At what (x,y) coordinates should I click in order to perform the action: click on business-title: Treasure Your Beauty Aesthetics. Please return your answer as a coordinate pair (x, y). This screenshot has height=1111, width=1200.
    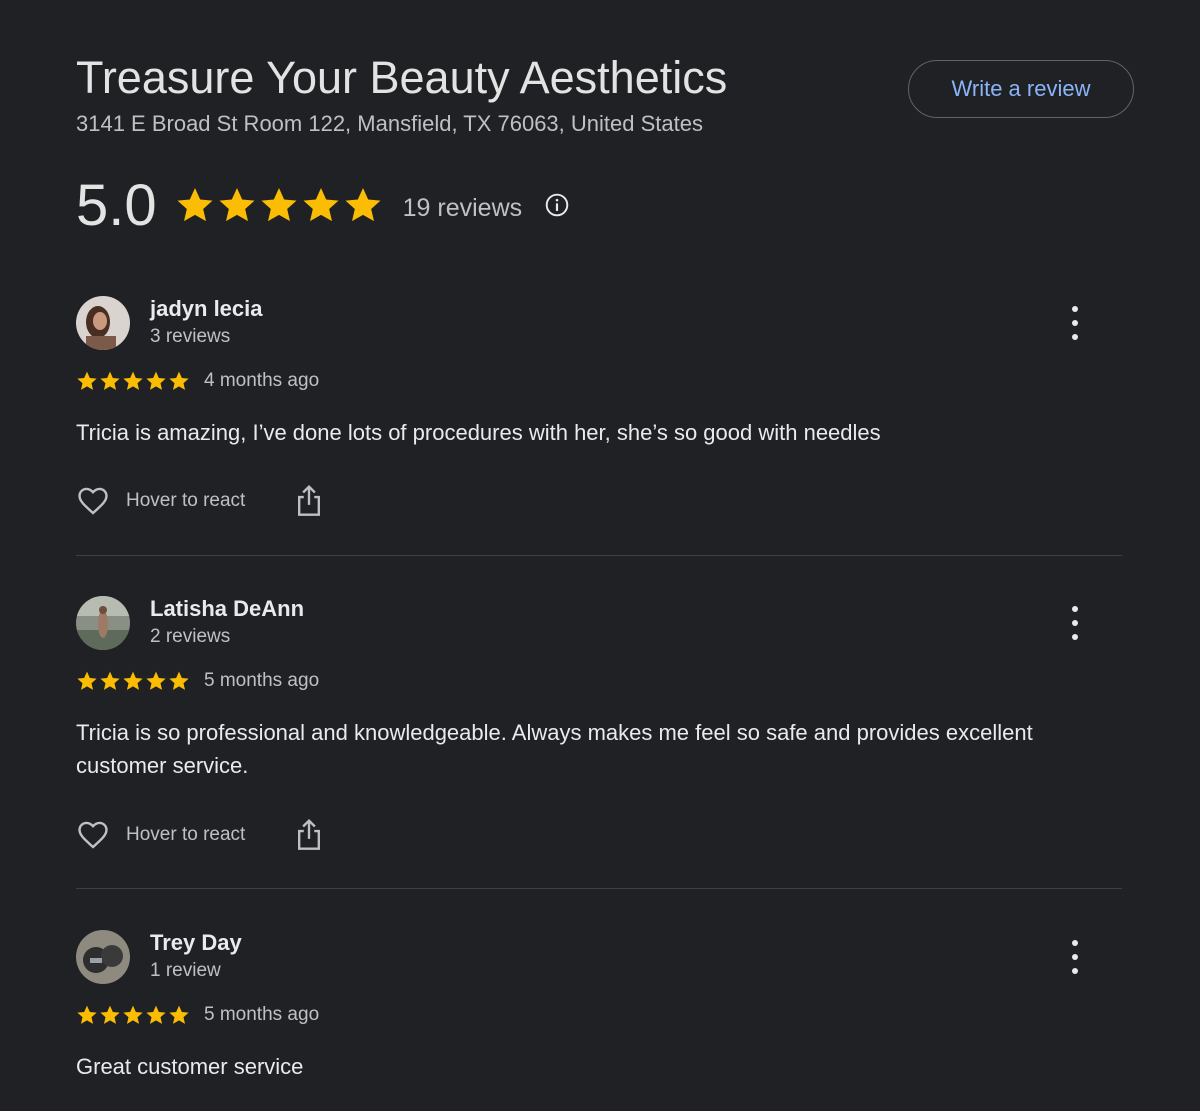
    Looking at the image, I should click on (402, 77).